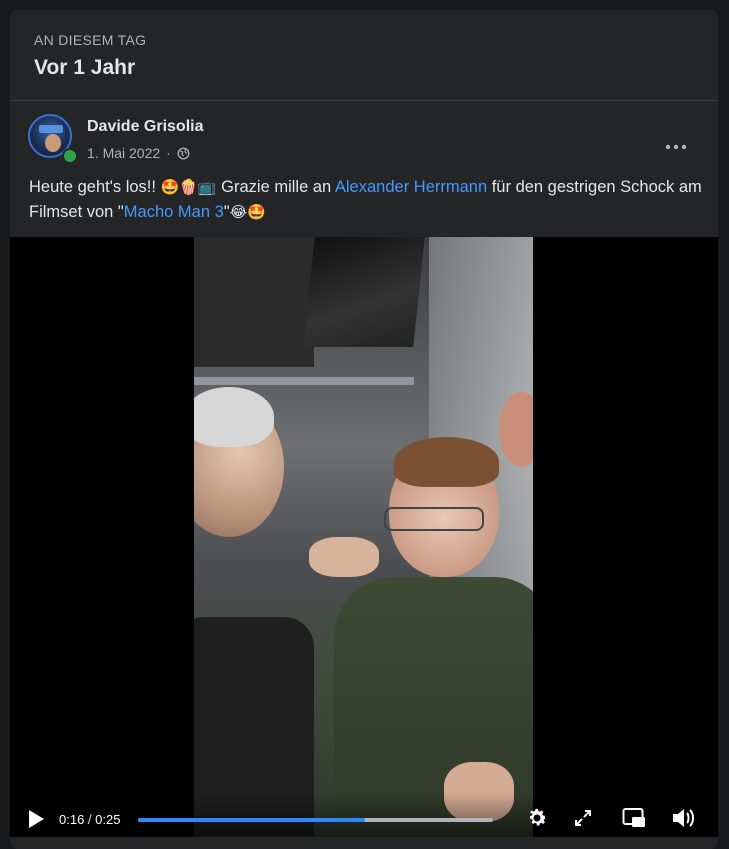  What do you see at coordinates (234, 417) in the screenshot?
I see `video-scene-left-hair` at bounding box center [234, 417].